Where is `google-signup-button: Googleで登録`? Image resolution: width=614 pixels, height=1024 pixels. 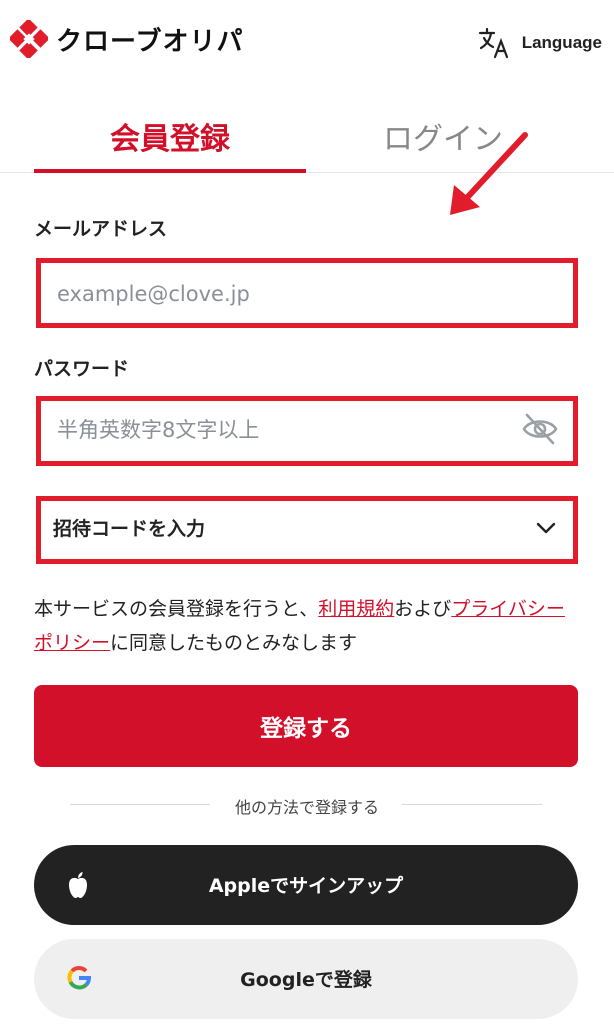 google-signup-button: Googleで登録 is located at coordinates (306, 979).